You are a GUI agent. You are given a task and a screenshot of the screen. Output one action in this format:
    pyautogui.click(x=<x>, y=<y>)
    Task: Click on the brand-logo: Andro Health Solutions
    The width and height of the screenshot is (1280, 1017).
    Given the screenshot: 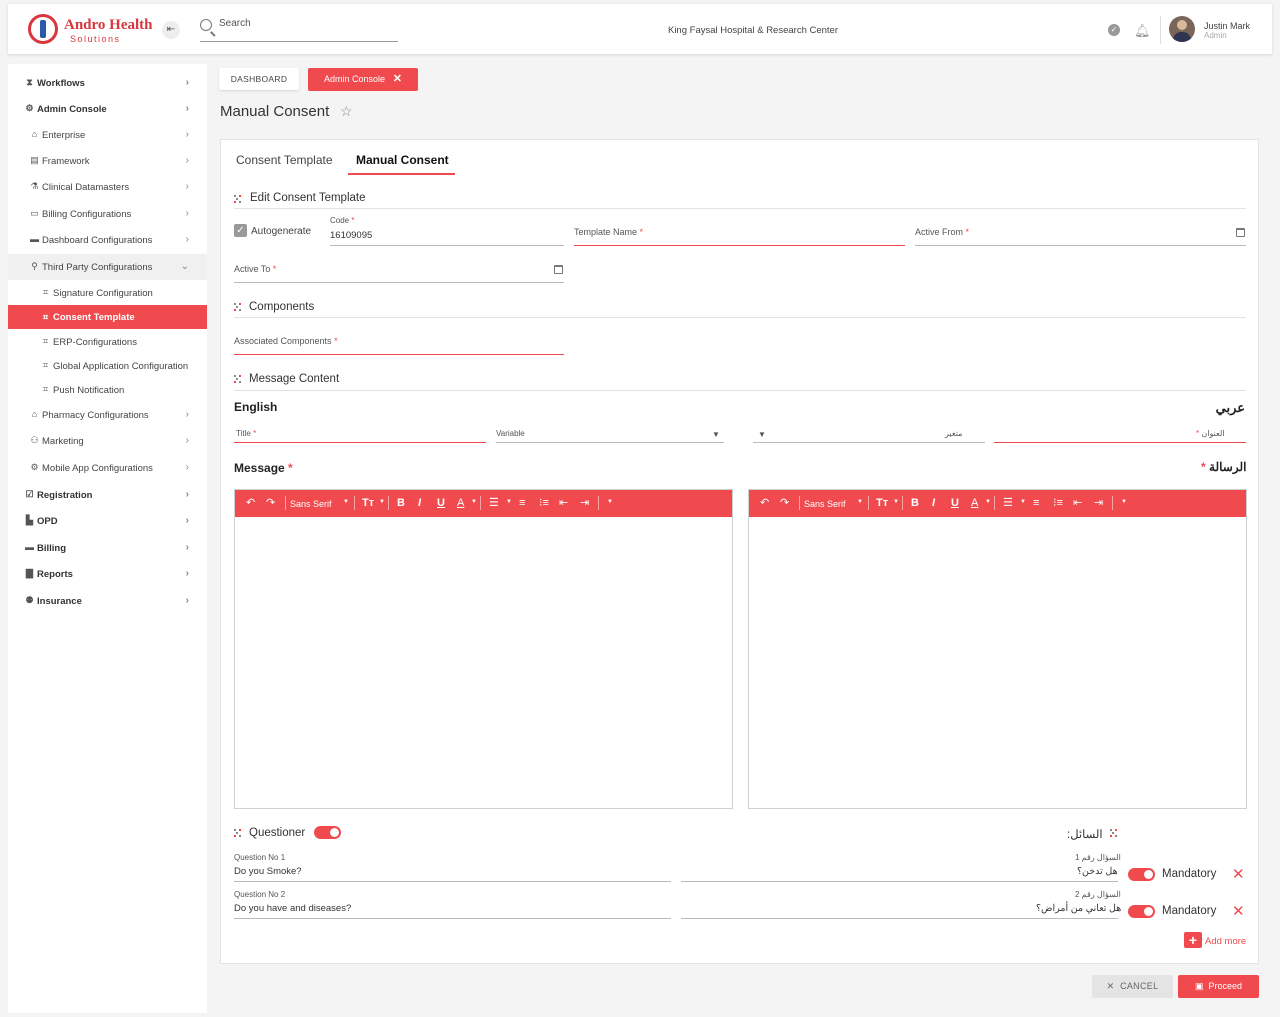 What is the action you would take?
    pyautogui.click(x=90, y=30)
    